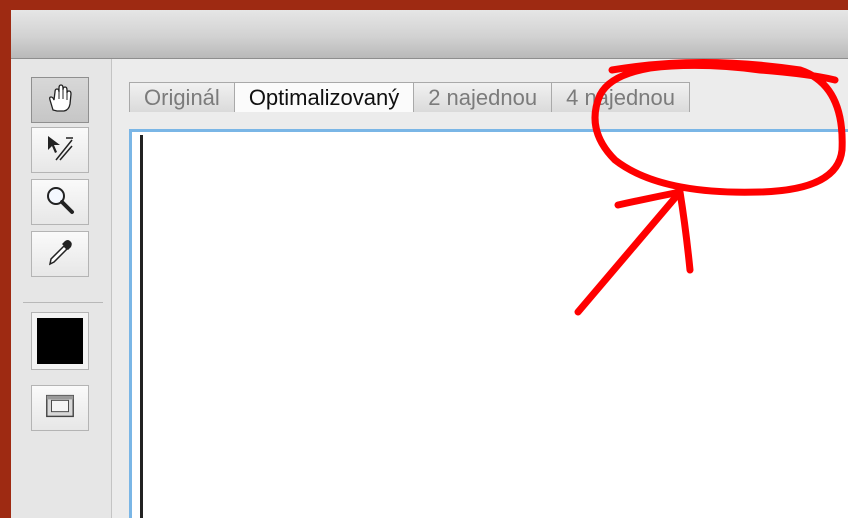  I want to click on tab-label: 4 najednou, so click(620, 97).